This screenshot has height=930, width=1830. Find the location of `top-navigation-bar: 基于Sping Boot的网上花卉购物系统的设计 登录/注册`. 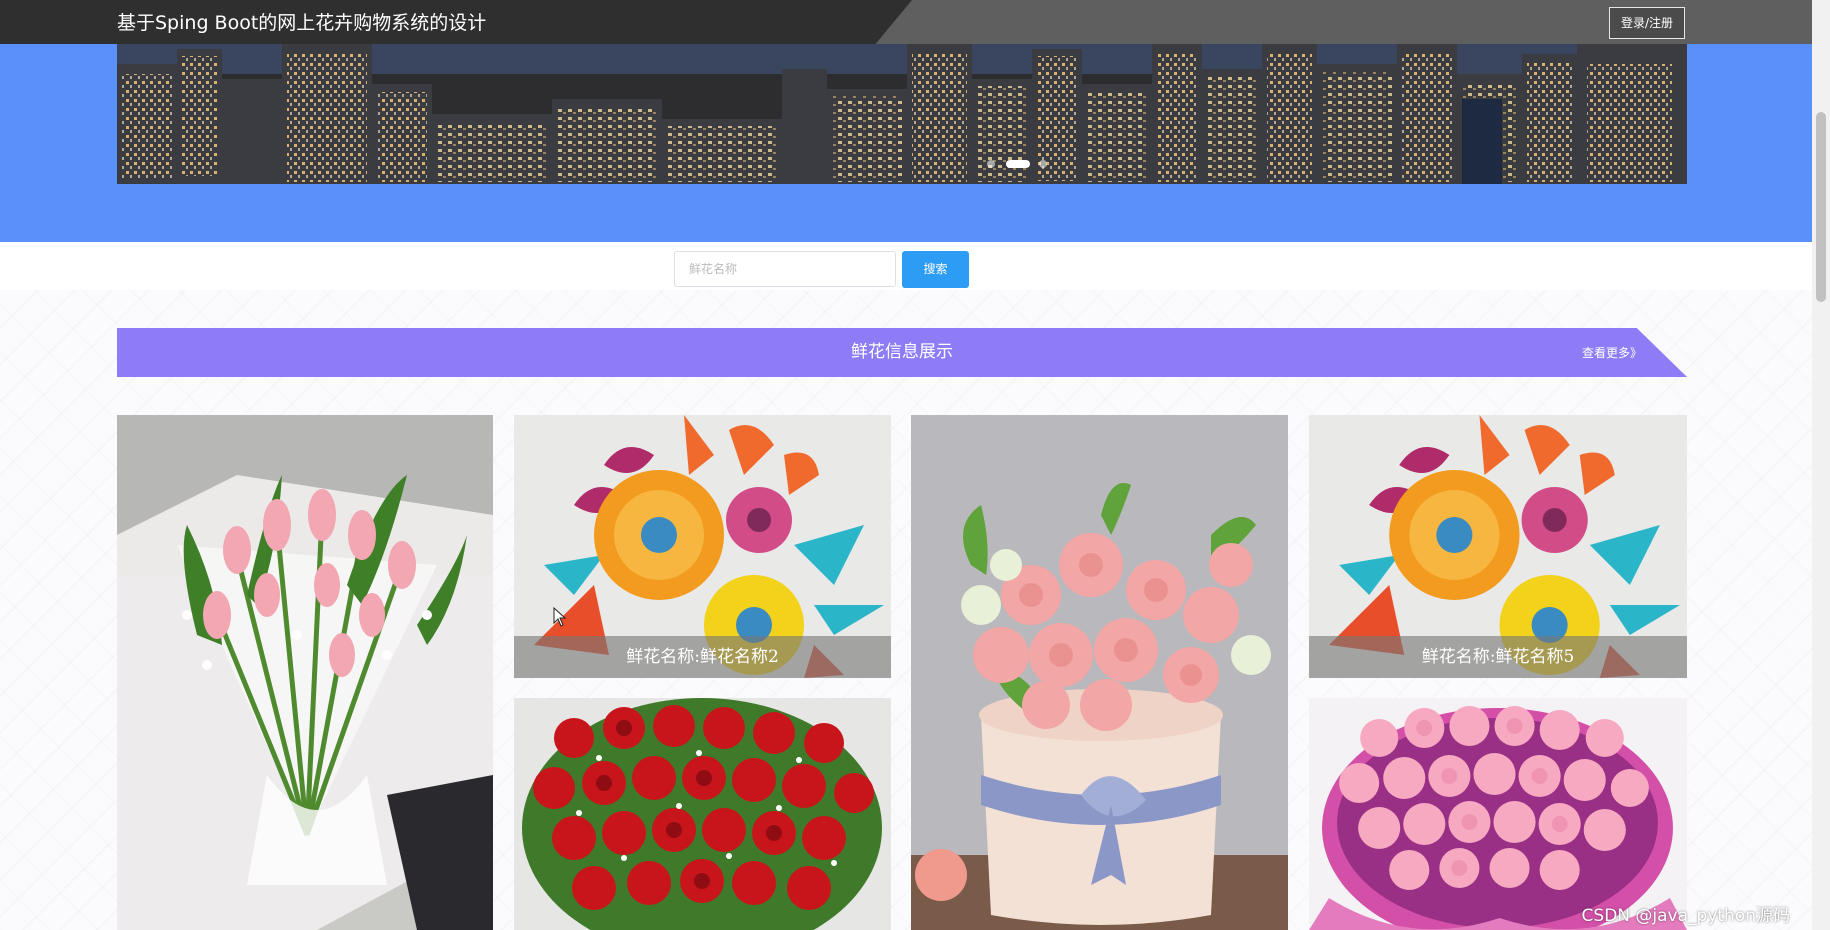

top-navigation-bar: 基于Sping Boot的网上花卉购物系统的设计 登录/注册 is located at coordinates (906, 22).